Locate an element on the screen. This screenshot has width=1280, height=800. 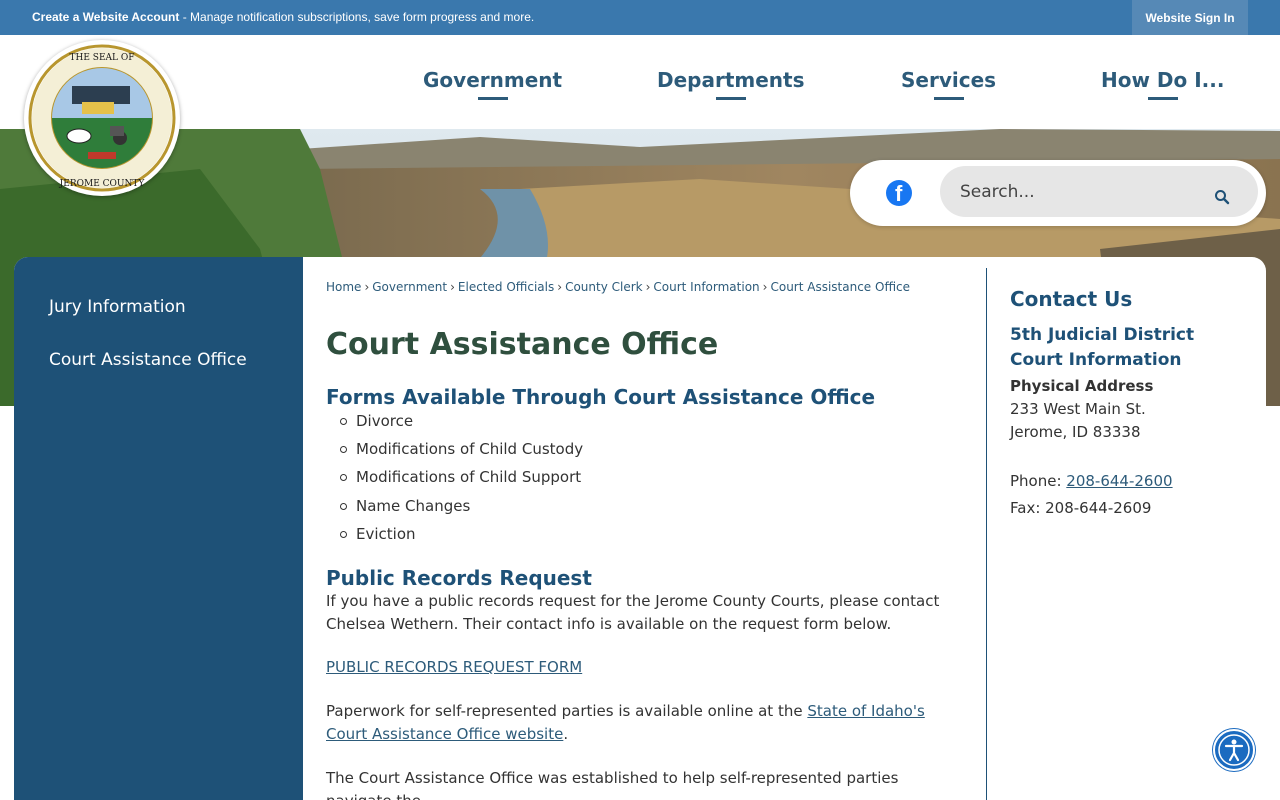
public-records-paragraph: PUBLIC RECORDS REQUEST FORM is located at coordinates (646, 667).